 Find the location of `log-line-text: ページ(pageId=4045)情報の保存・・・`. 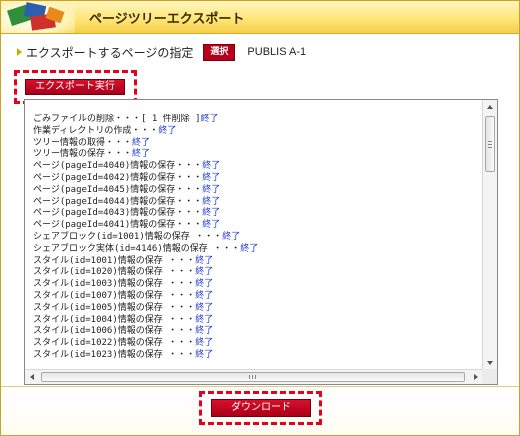

log-line-text: ページ(pageId=4045)情報の保存・・・ is located at coordinates (118, 189).